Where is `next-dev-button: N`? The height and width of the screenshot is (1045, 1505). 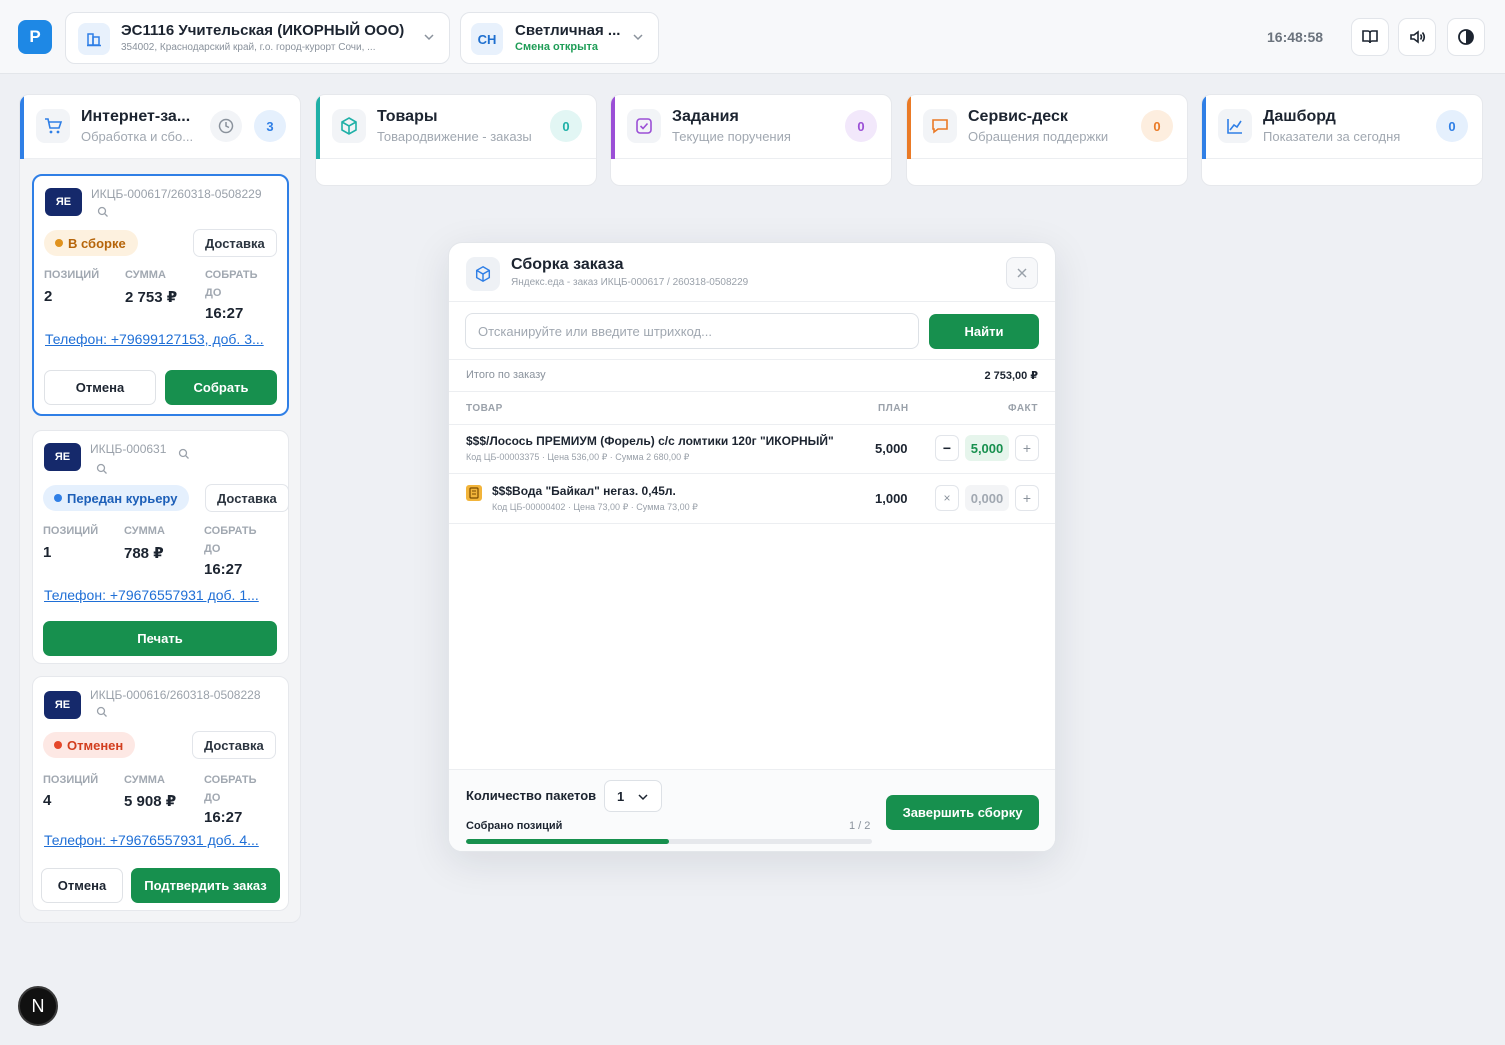
next-dev-button: N is located at coordinates (38, 1006).